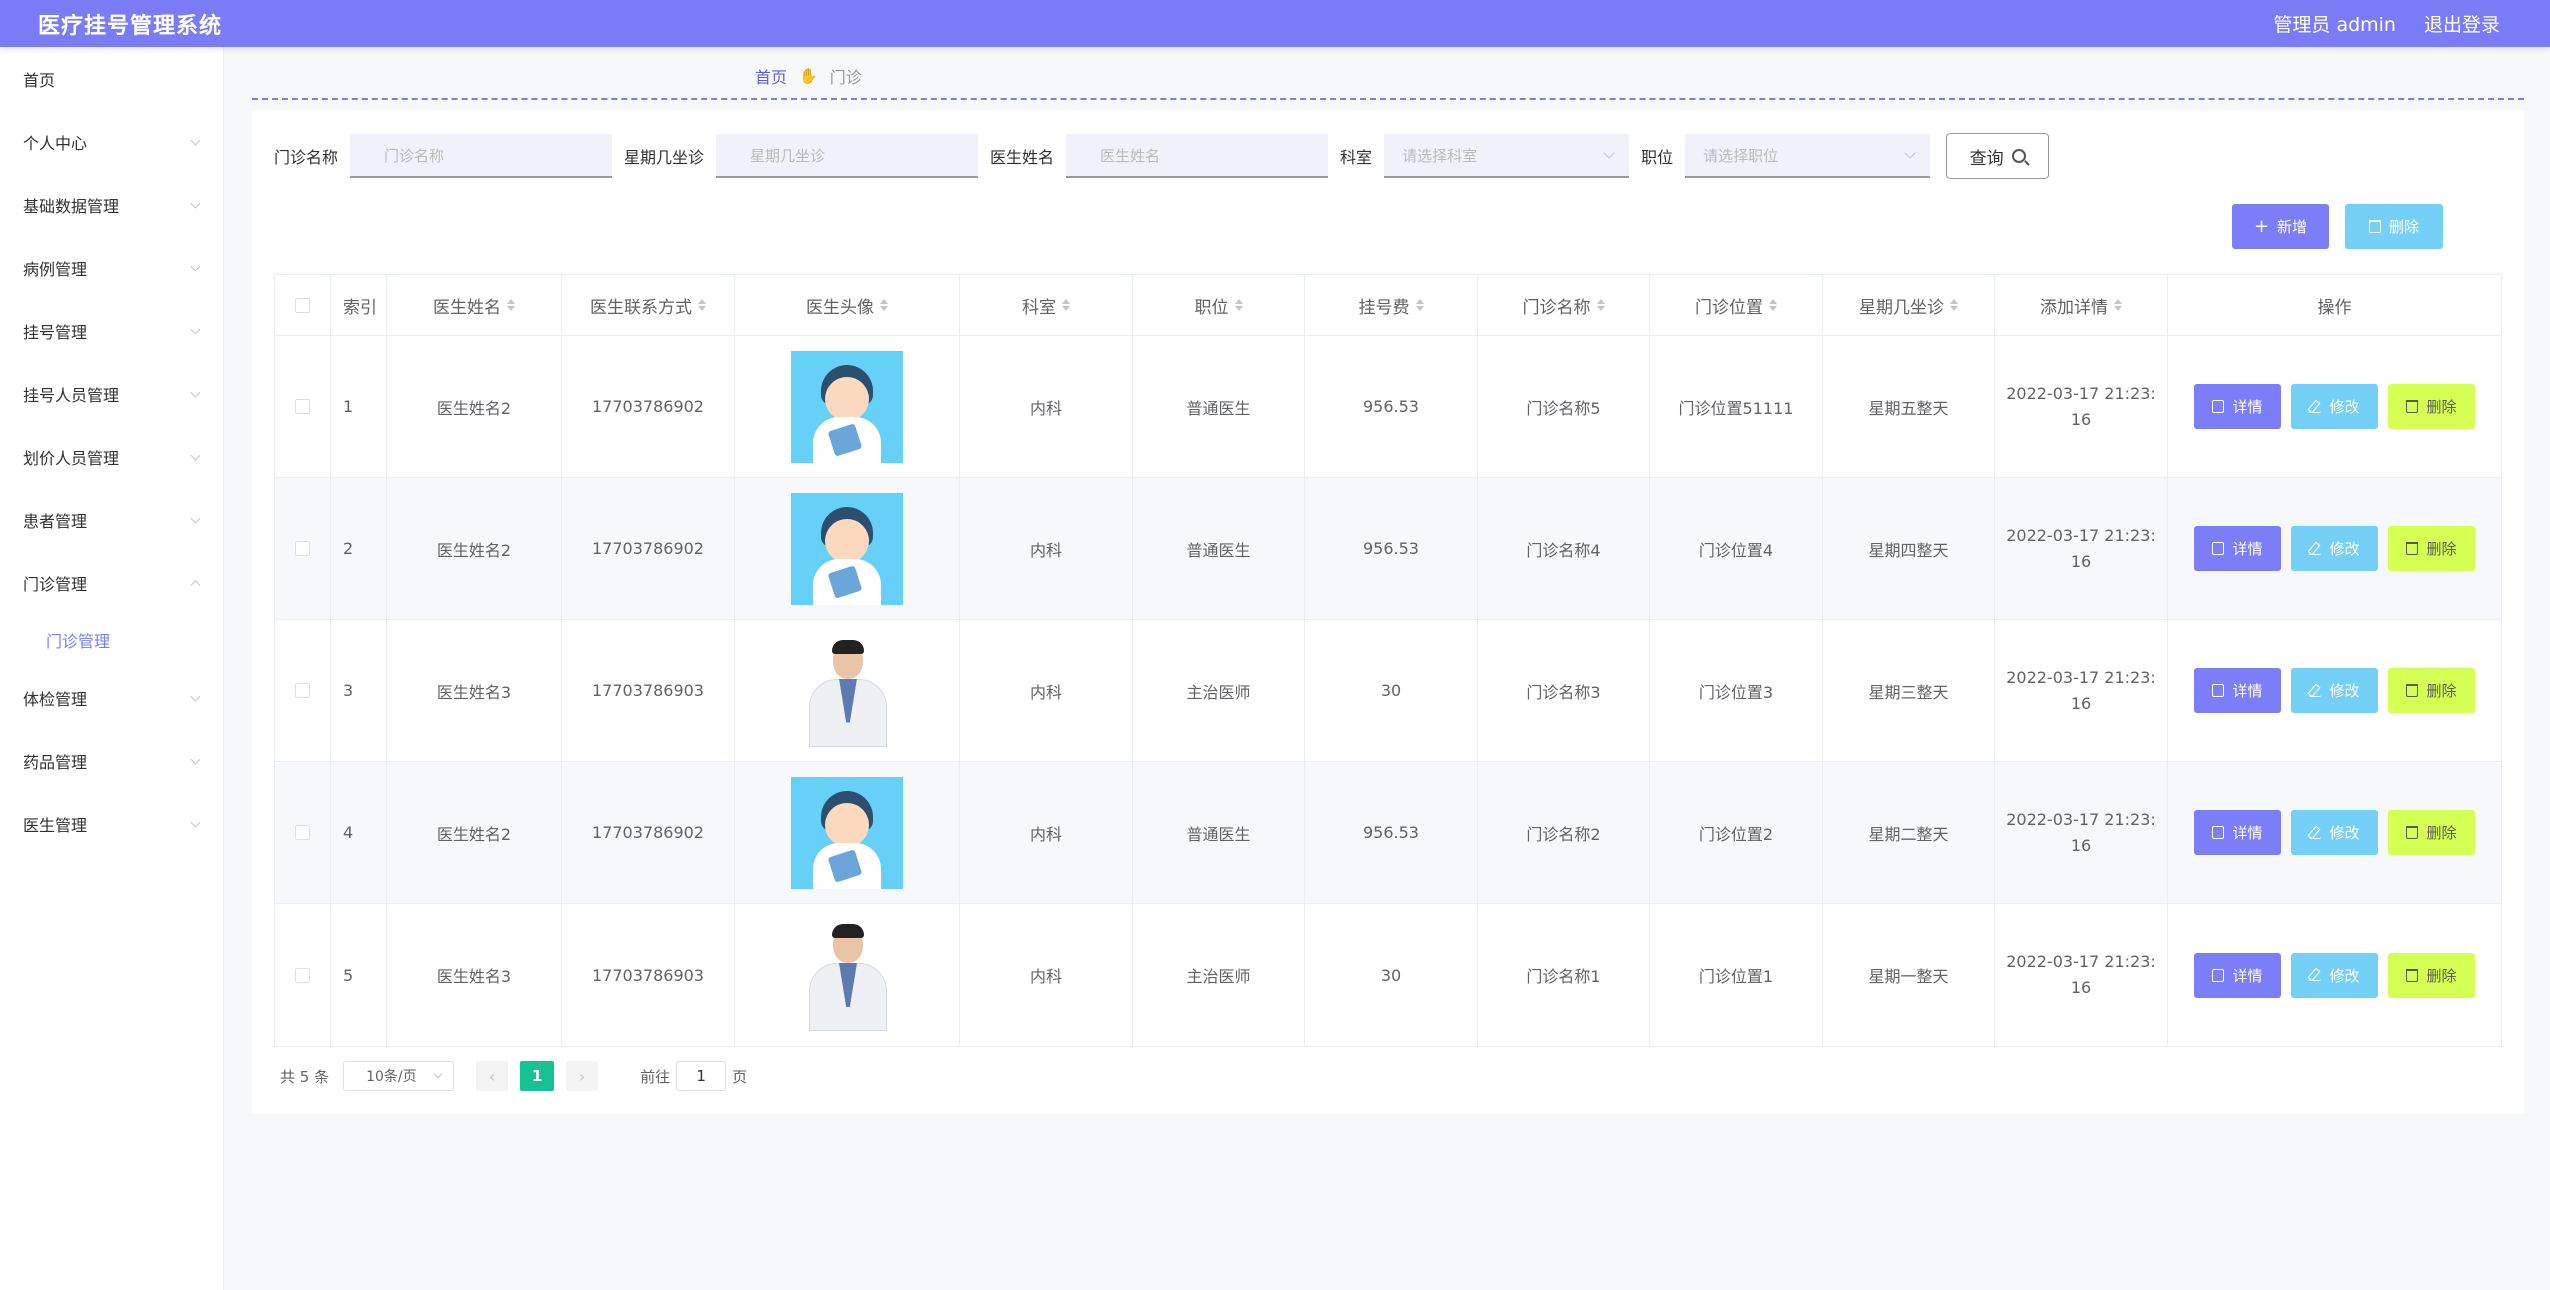 This screenshot has width=2550, height=1290. Describe the element at coordinates (111, 519) in the screenshot. I see `sidebar-item-patients: 患者管理` at that location.